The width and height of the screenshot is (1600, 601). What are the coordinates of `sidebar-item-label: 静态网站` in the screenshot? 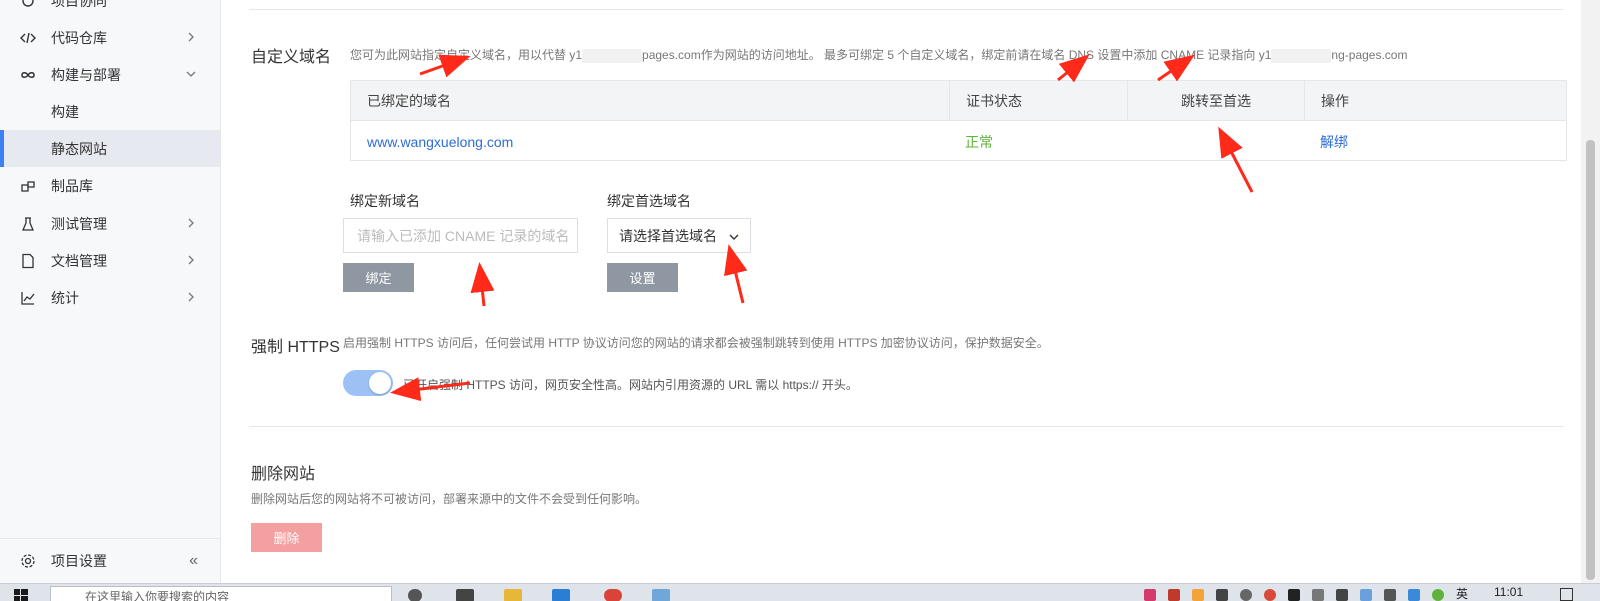 It's located at (79, 148).